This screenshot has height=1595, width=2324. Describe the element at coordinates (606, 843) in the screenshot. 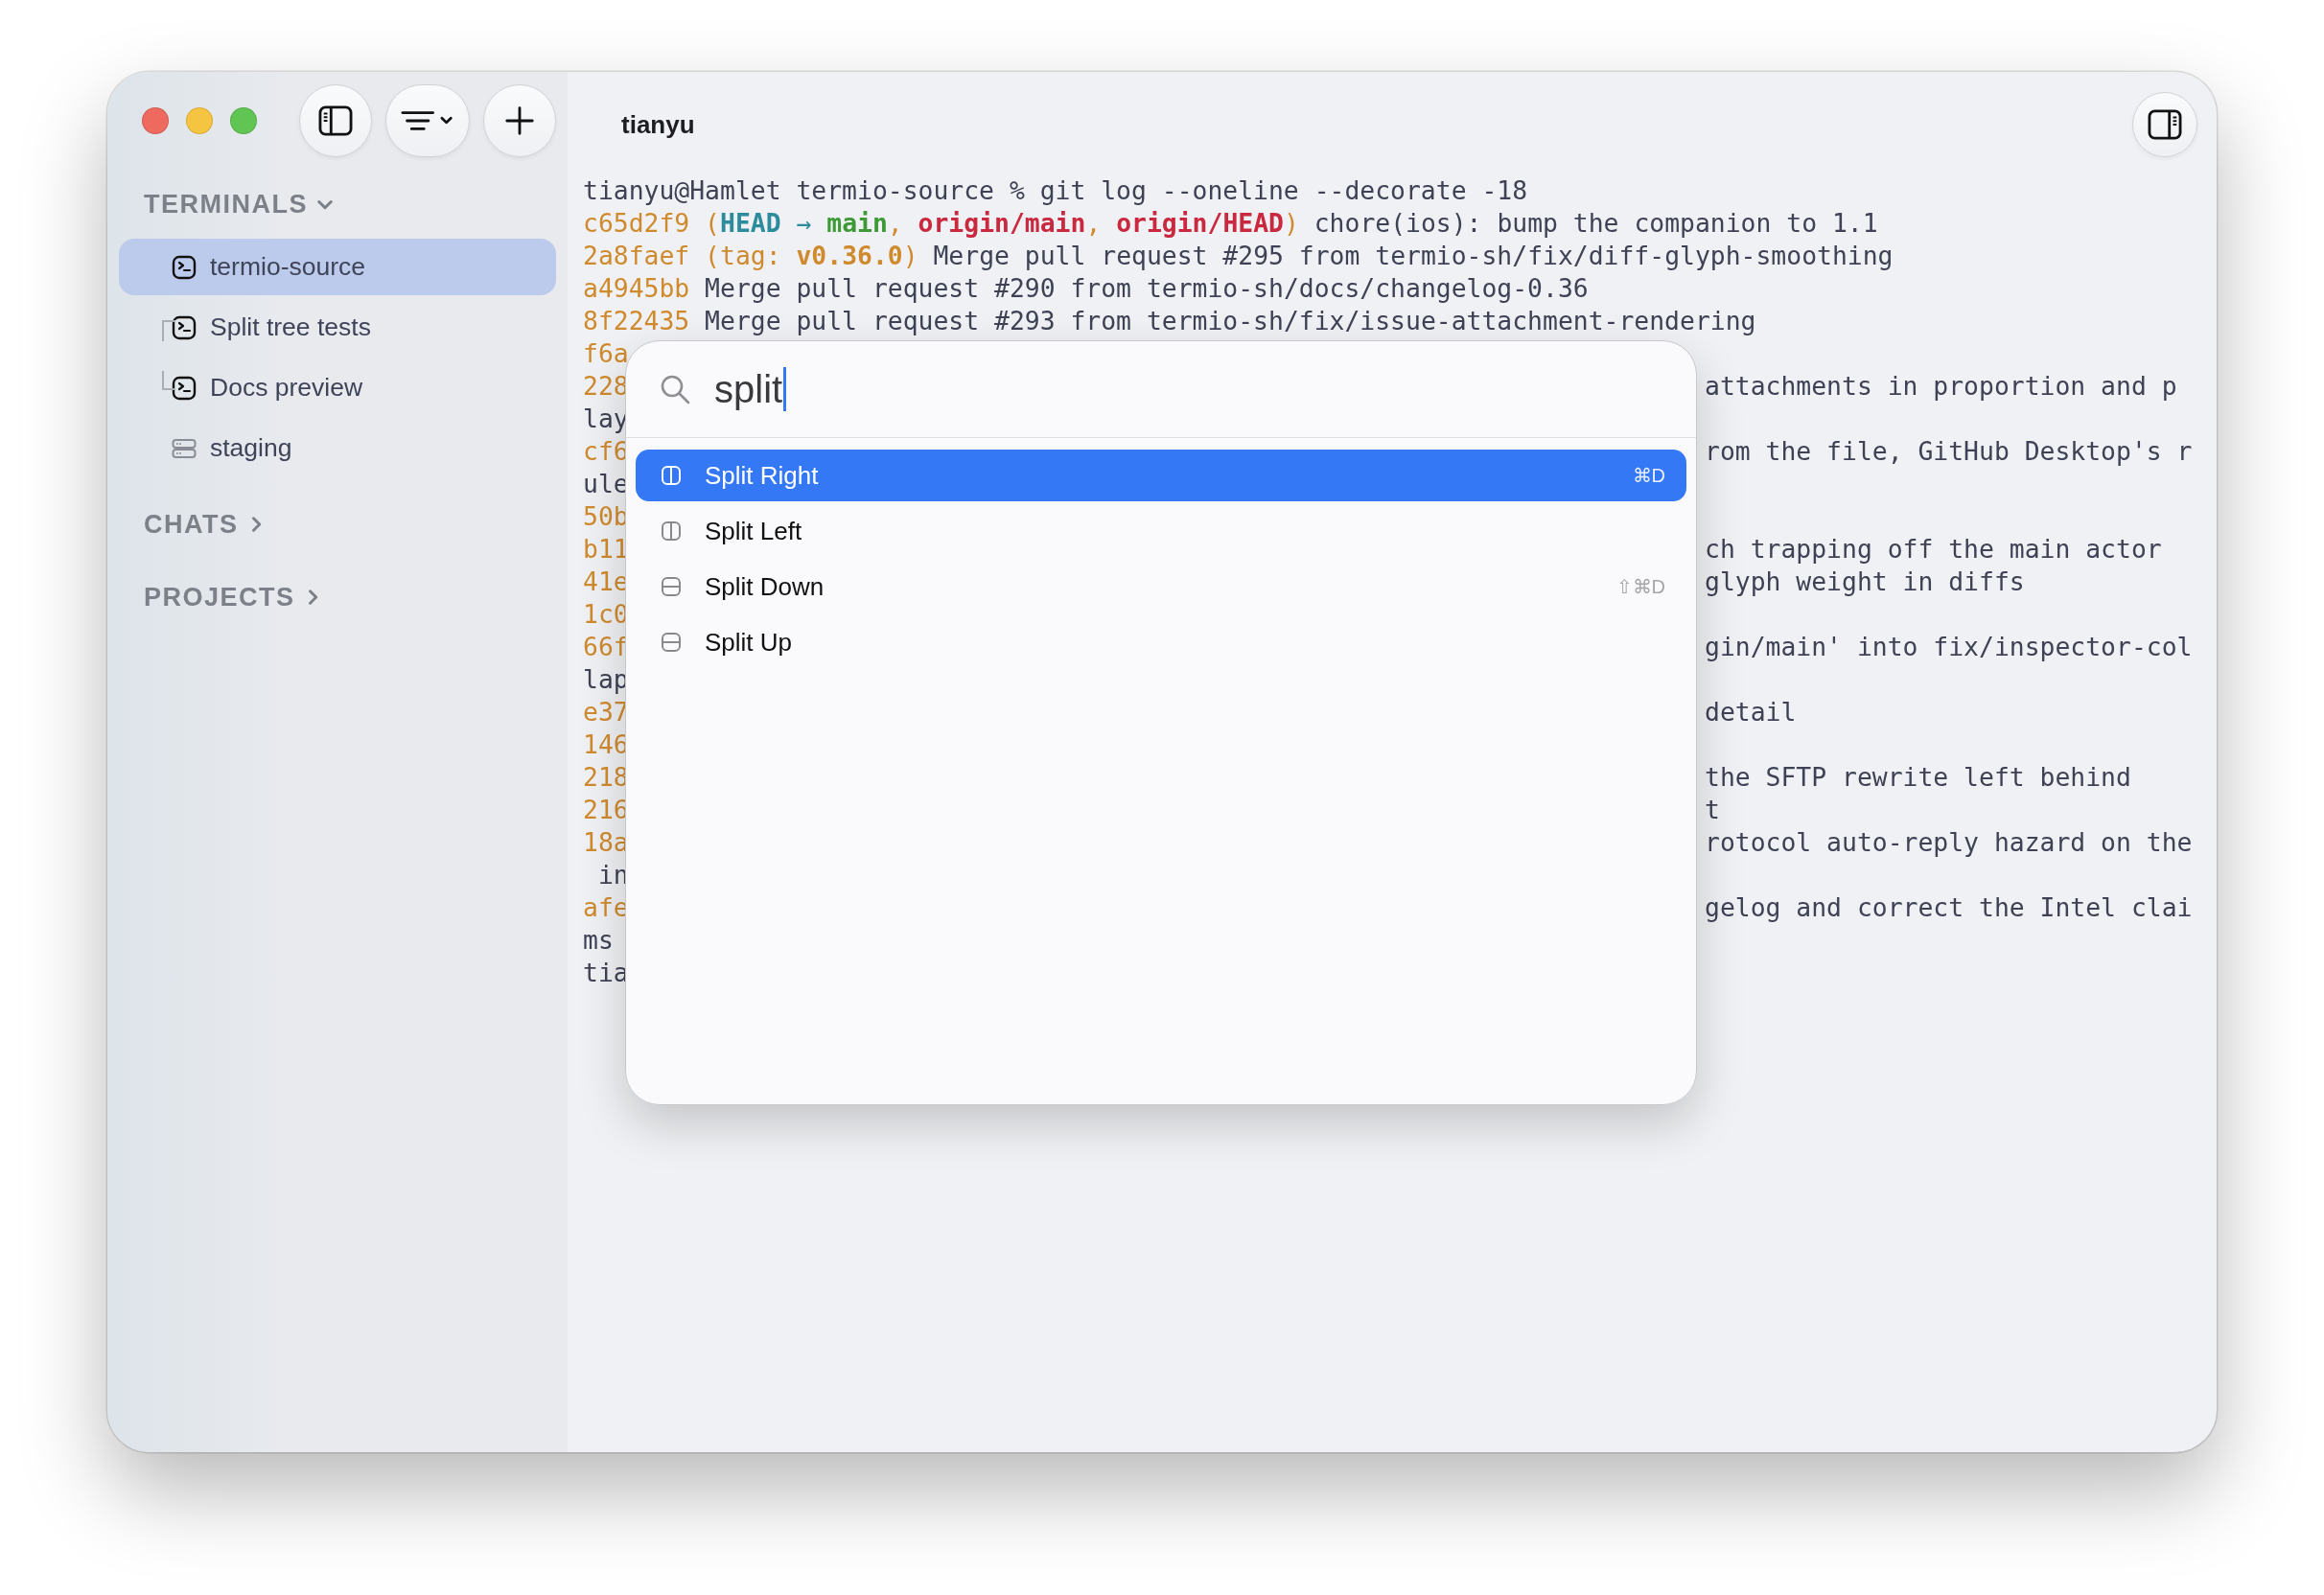

I see `terminal-line: 18a` at that location.